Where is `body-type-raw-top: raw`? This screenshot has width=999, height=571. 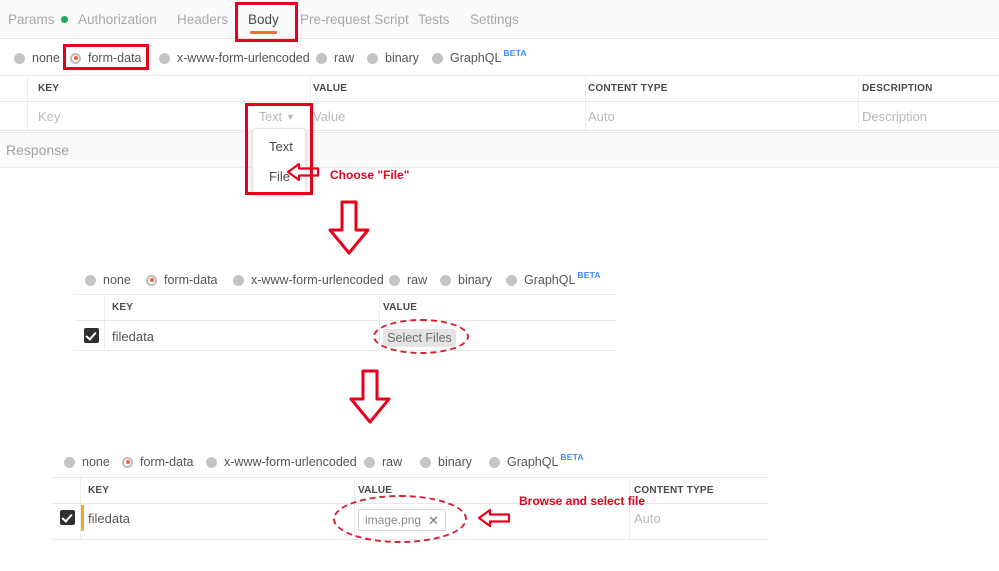 body-type-raw-top: raw is located at coordinates (335, 58).